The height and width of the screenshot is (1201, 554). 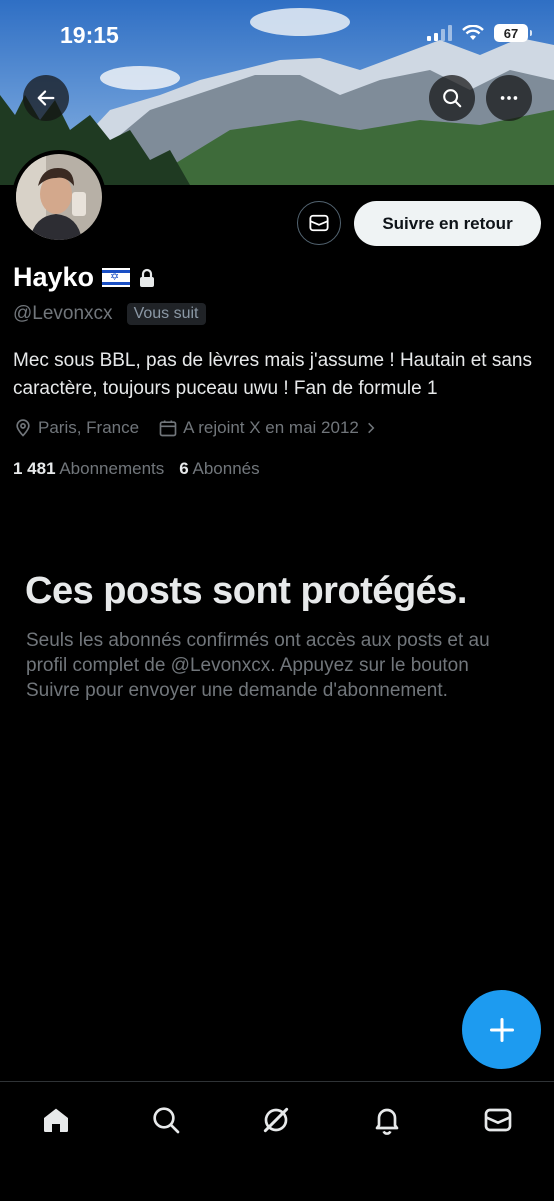 What do you see at coordinates (439, 33) in the screenshot?
I see `signal-icon` at bounding box center [439, 33].